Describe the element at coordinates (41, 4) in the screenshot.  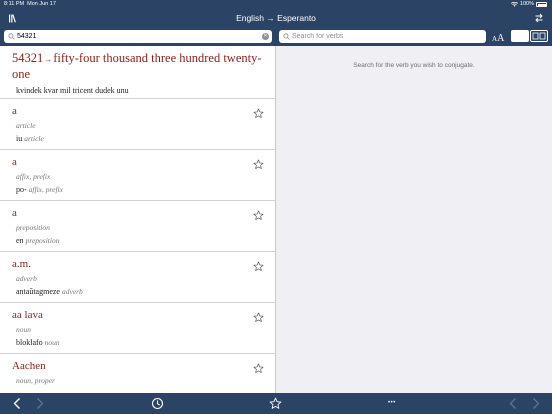
I see `status-date: Mon Jun 17` at that location.